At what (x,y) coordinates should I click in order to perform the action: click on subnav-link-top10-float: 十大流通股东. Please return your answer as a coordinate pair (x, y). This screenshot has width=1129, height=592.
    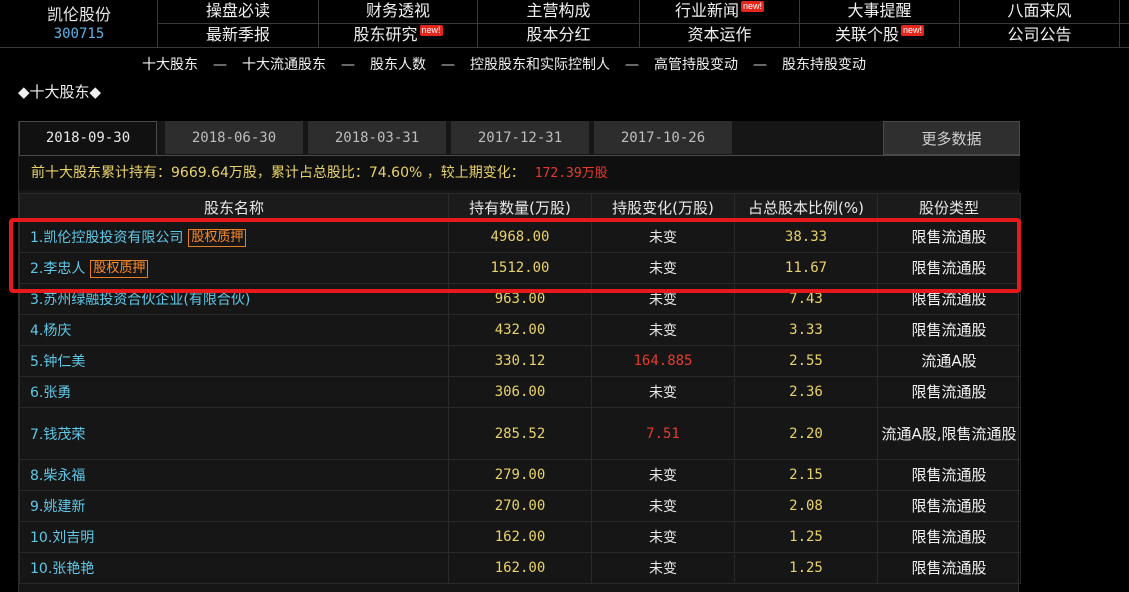
    Looking at the image, I should click on (284, 64).